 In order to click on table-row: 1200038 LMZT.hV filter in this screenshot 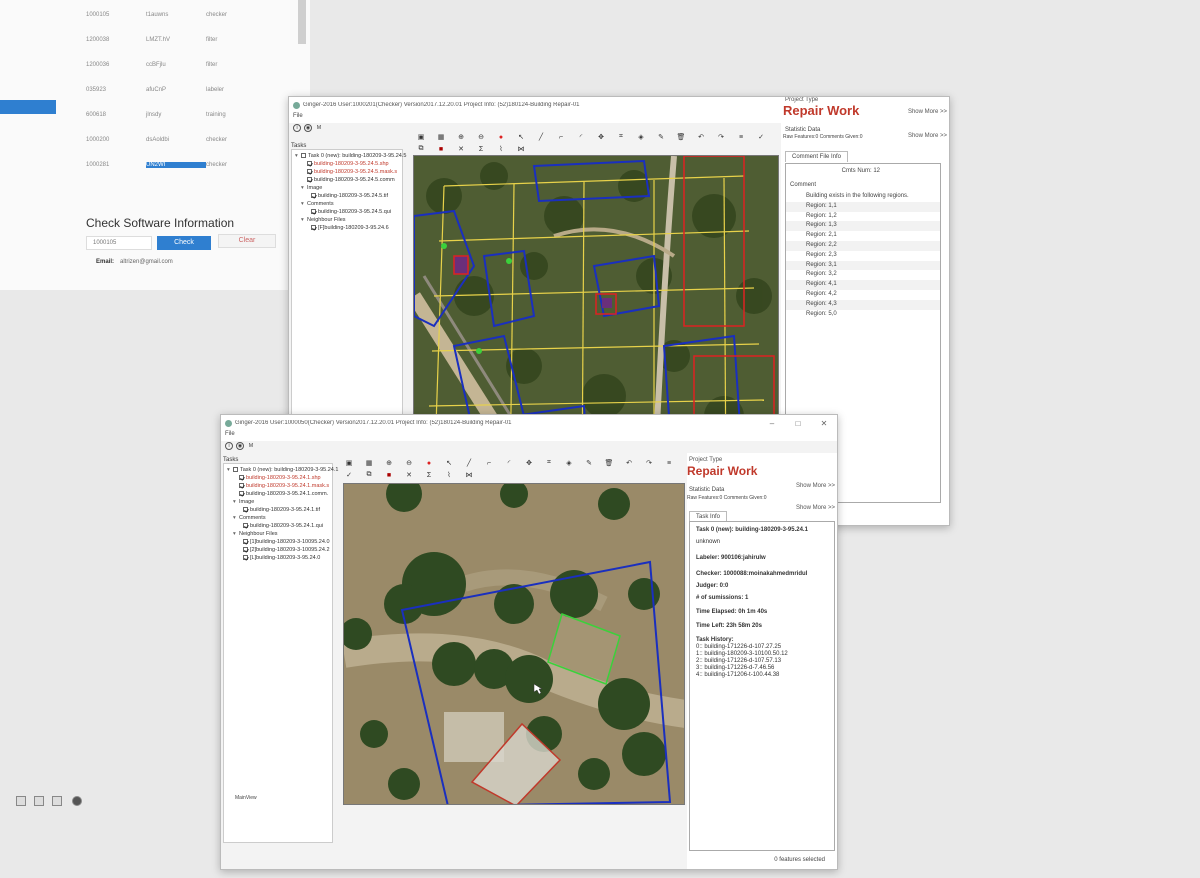, I will do `click(176, 40)`.